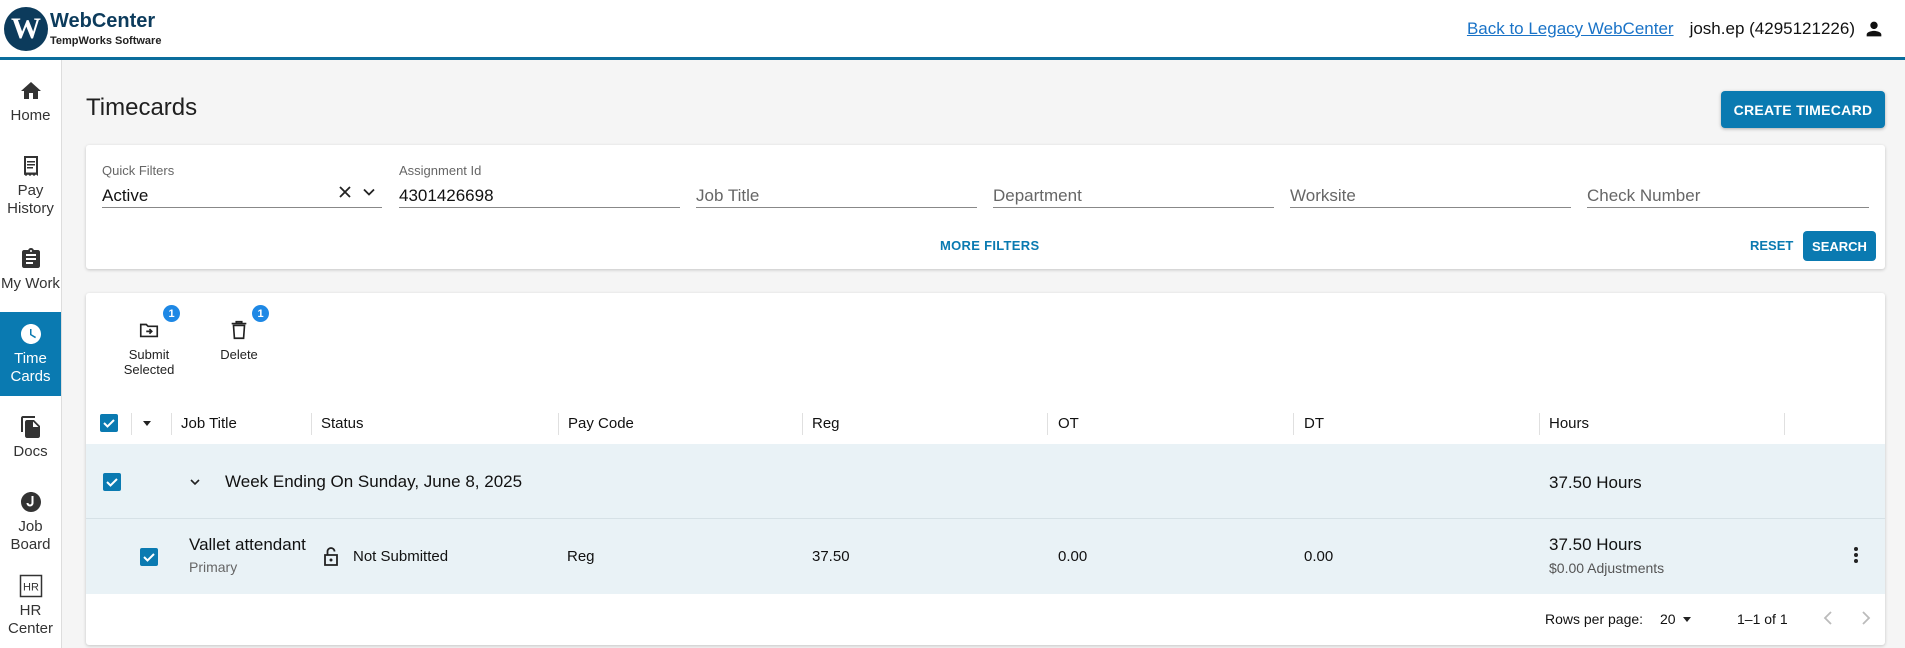 The width and height of the screenshot is (1905, 648). I want to click on sidebar-item-job-board: Job Board, so click(30, 522).